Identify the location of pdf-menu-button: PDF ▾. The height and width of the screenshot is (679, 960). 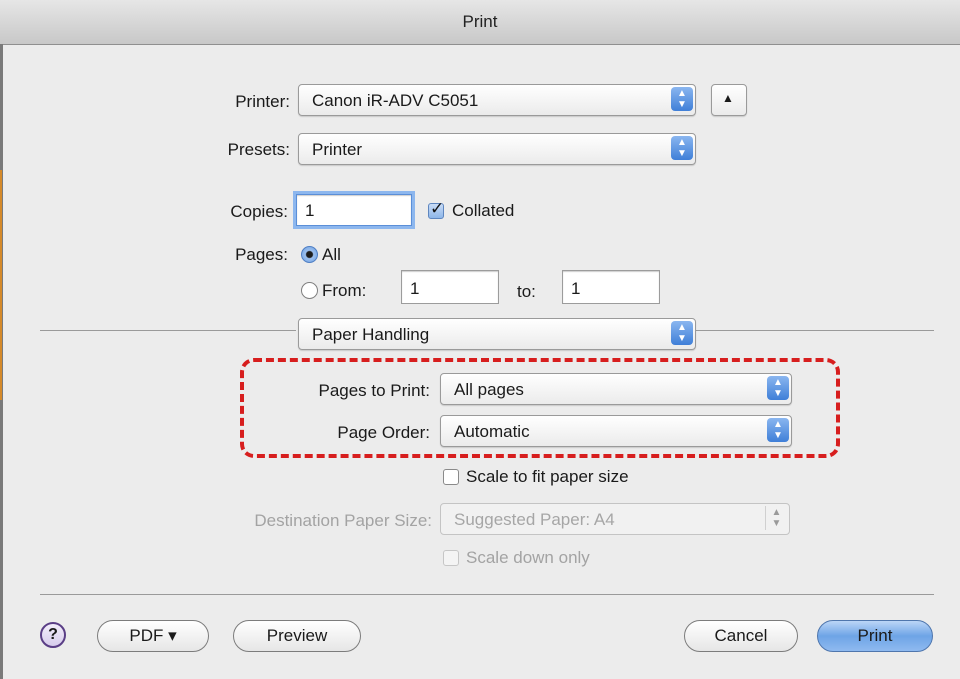
(153, 636).